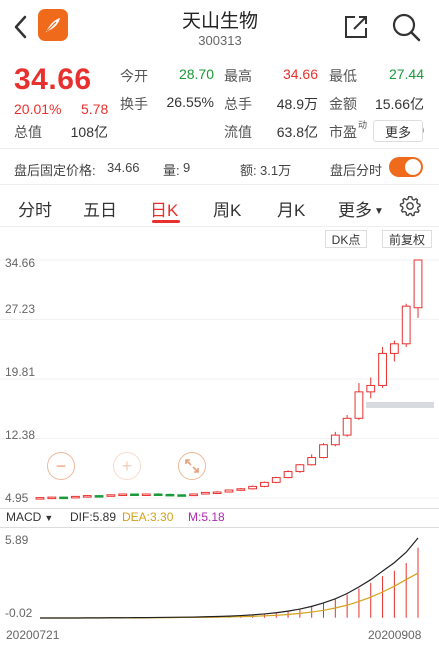 The image size is (439, 646). I want to click on stat-value: 63.8亿, so click(297, 132).